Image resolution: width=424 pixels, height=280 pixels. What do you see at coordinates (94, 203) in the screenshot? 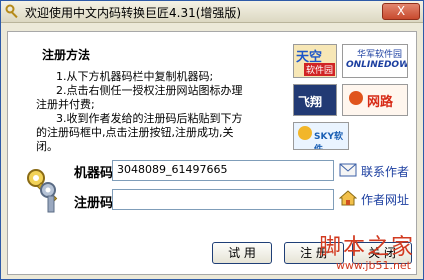
I see `register-code-label: 注册码` at bounding box center [94, 203].